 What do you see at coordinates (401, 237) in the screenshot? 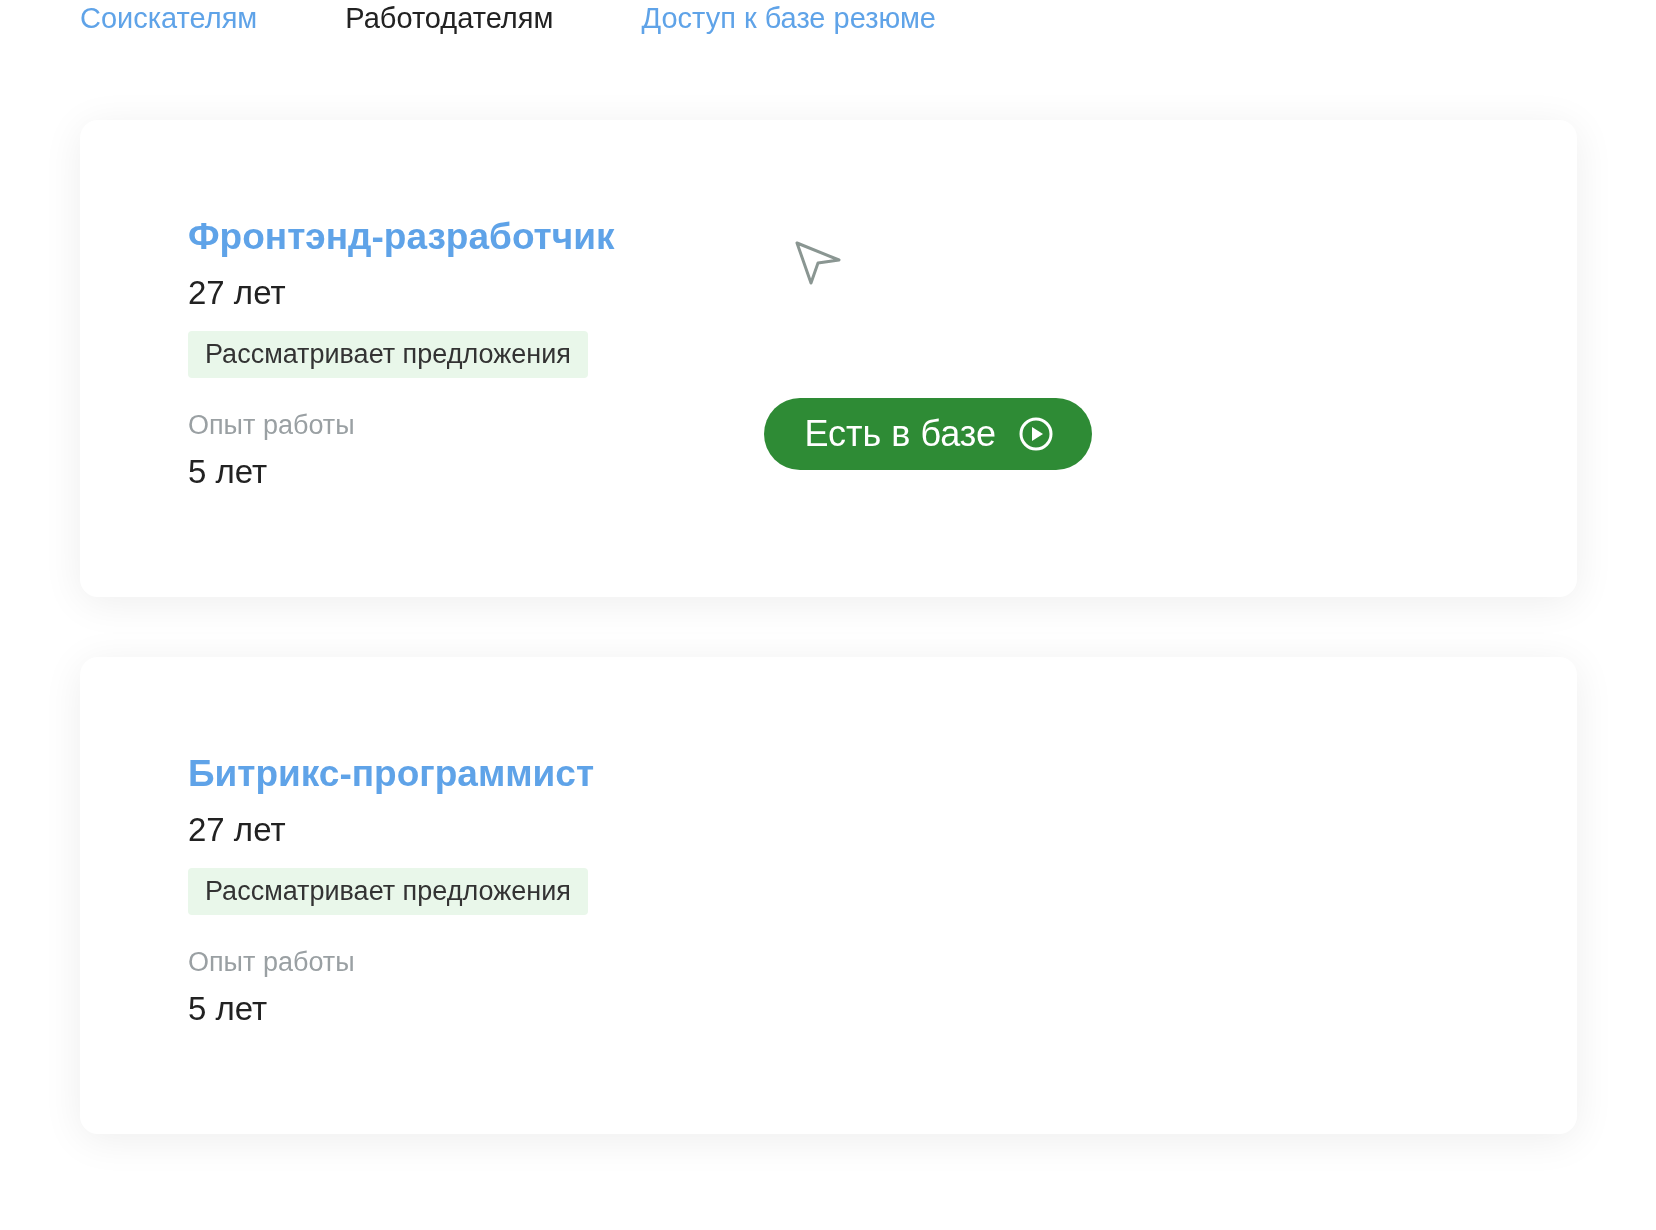
I see `job-title: Фронтэнд-разработчик` at bounding box center [401, 237].